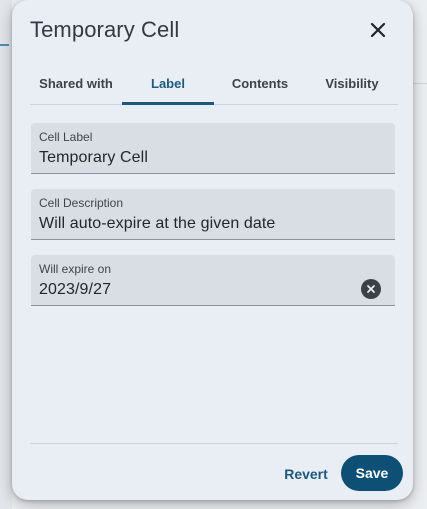 The height and width of the screenshot is (509, 427). I want to click on expire-date-field: Will expire on 2023/9/27, so click(213, 280).